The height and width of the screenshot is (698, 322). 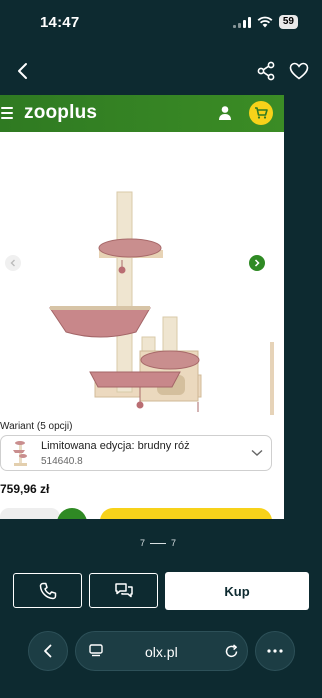 I want to click on variant-thumbnail, so click(x=20, y=453).